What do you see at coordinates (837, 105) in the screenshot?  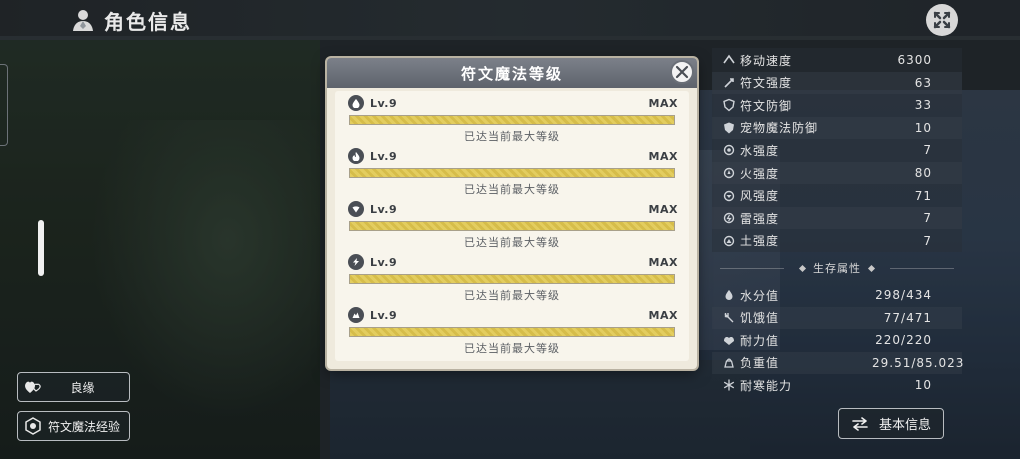 I see `stat-row: 符文防御 33` at bounding box center [837, 105].